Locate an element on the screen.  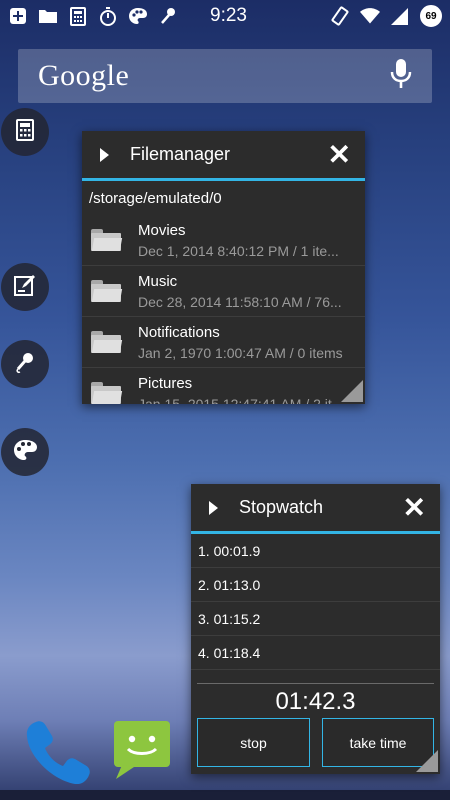
stopwatch-icon is located at coordinates (108, 16).